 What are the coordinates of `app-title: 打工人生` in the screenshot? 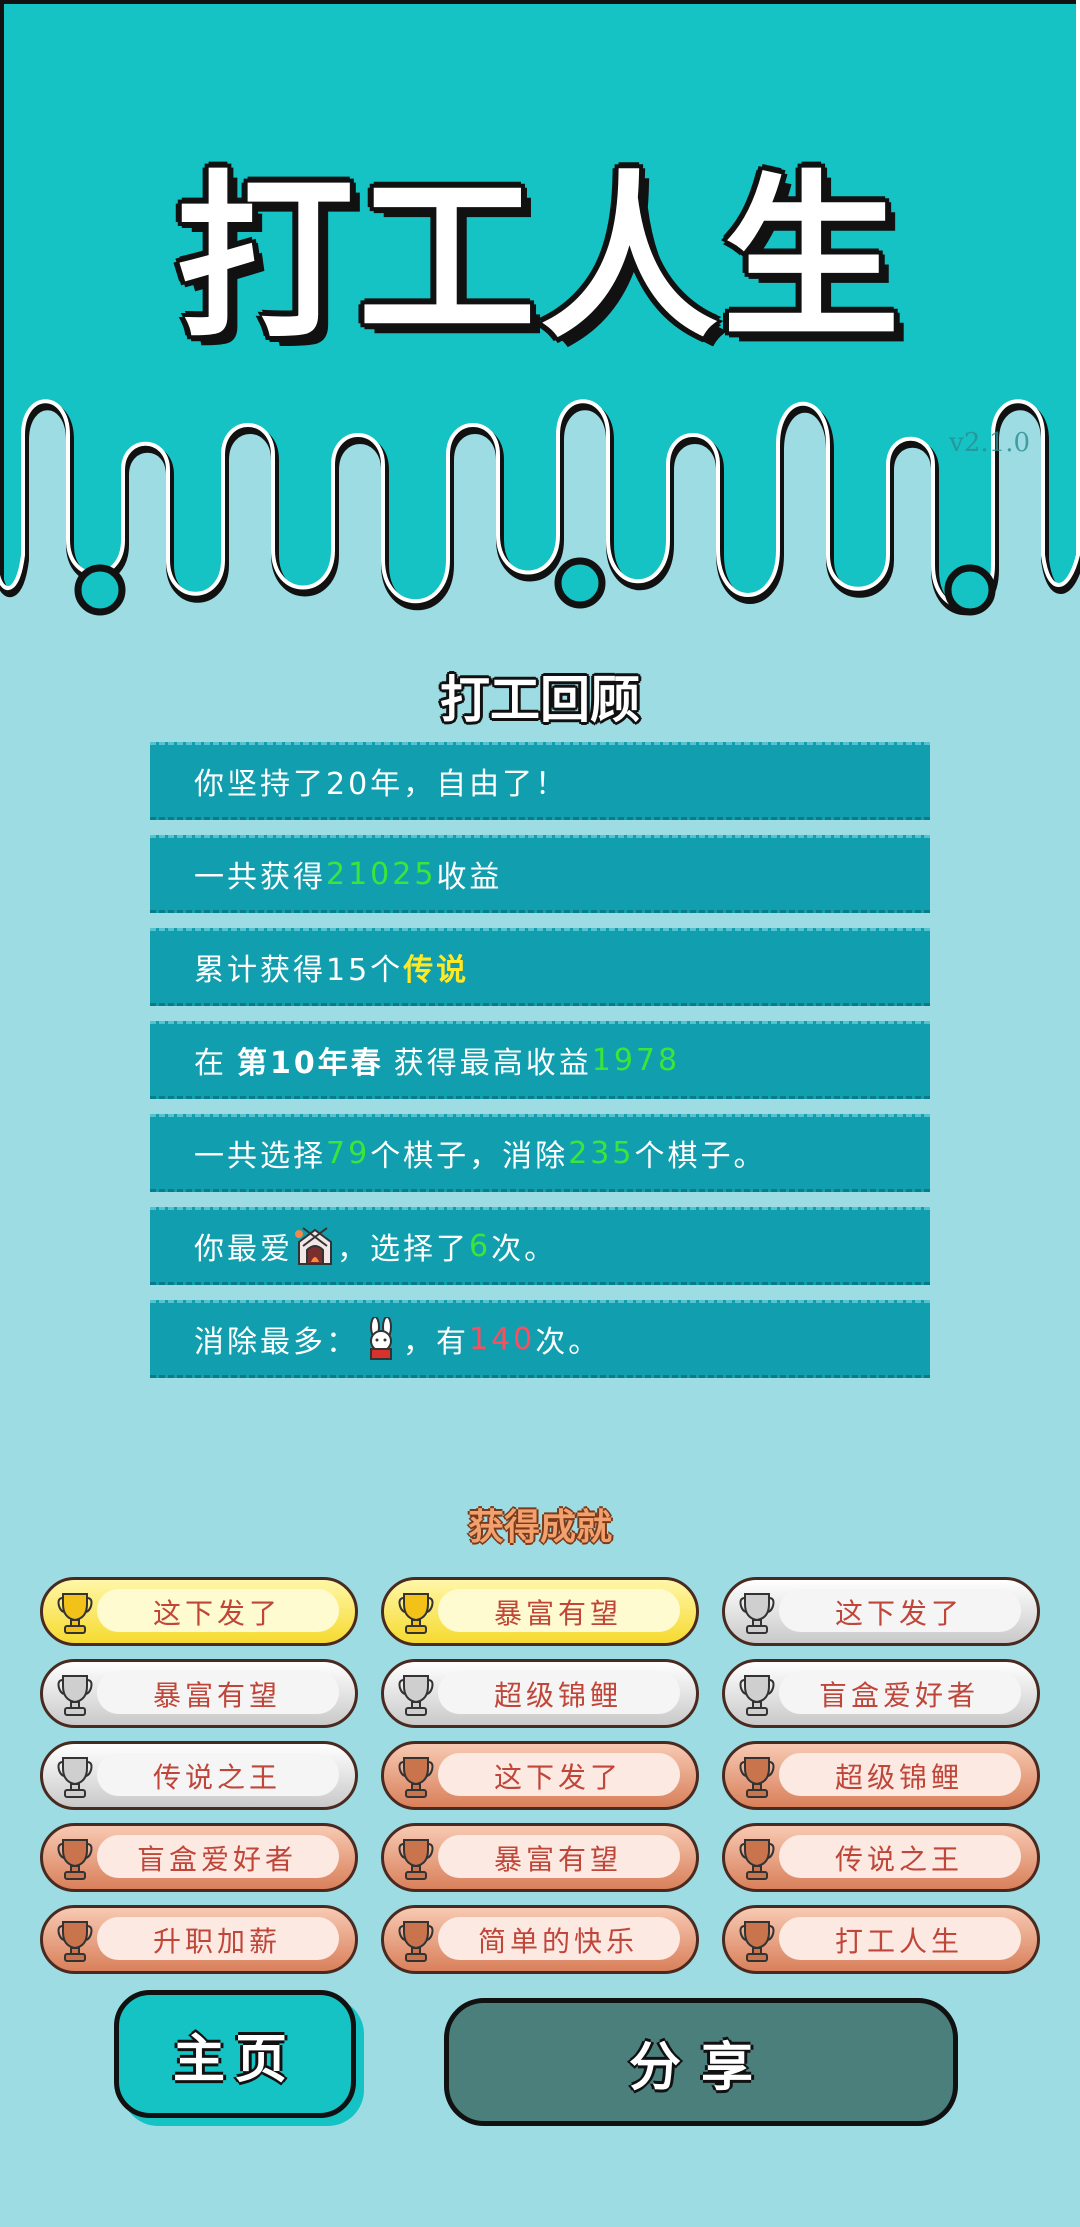 It's located at (540, 258).